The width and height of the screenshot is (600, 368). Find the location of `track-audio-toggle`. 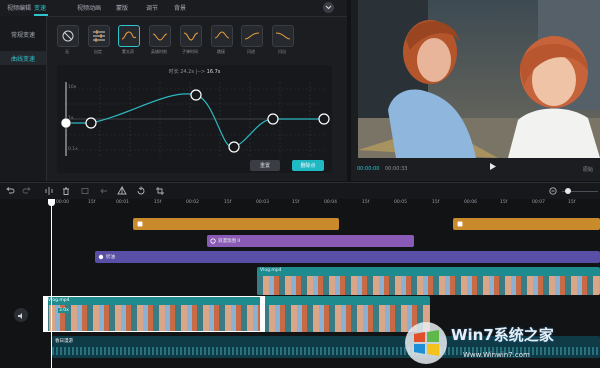

track-audio-toggle is located at coordinates (21, 315).